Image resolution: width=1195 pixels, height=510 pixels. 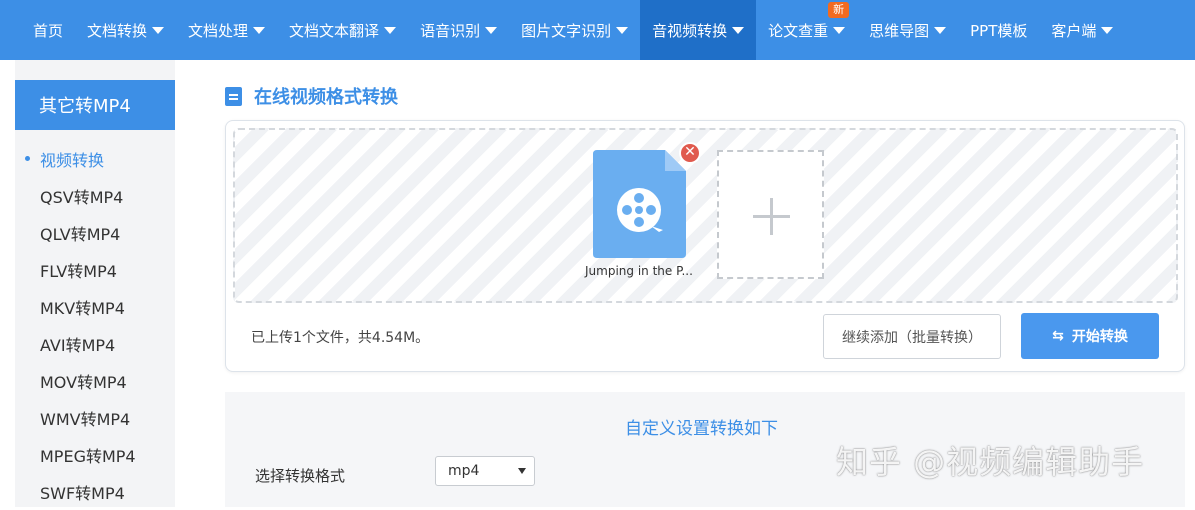 I want to click on watermark: 知乎 @视频编辑助手, so click(x=990, y=462).